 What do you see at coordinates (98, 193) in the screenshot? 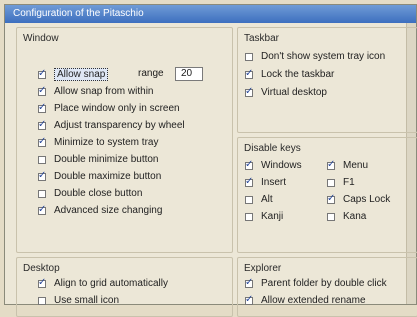
I see `checkbox-label: Double close button` at bounding box center [98, 193].